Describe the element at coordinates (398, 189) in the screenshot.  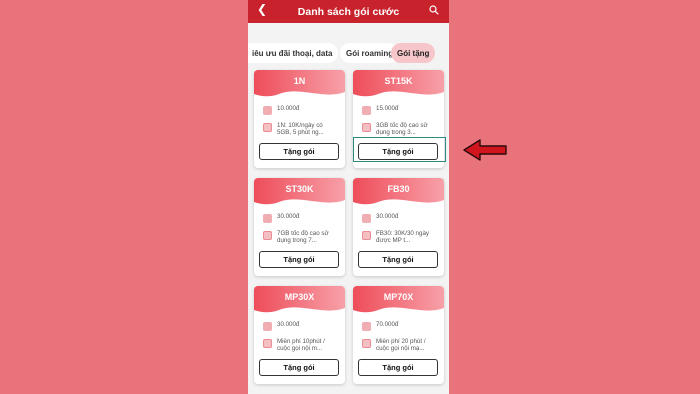
I see `package-name: FB30` at that location.